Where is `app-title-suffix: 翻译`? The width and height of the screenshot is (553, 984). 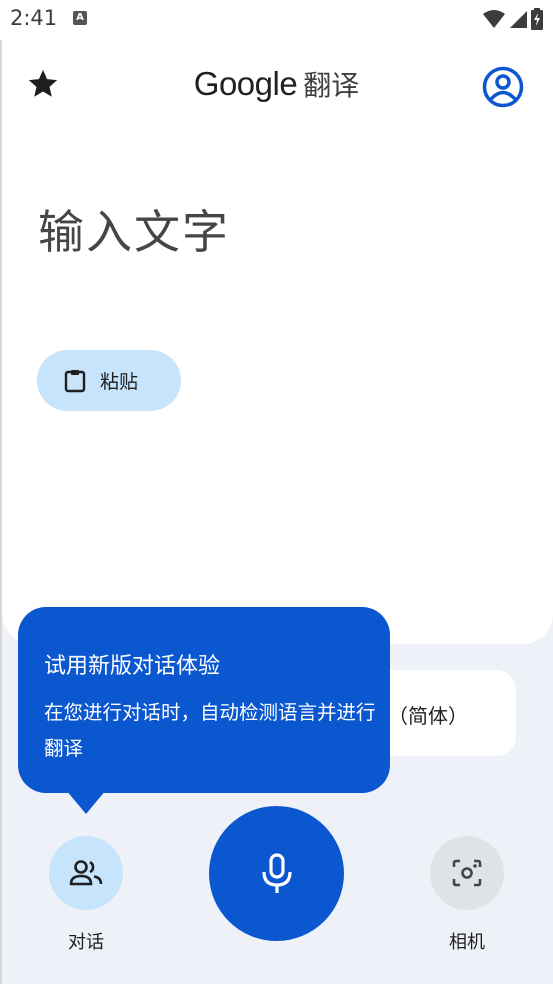
app-title-suffix: 翻译 is located at coordinates (331, 85).